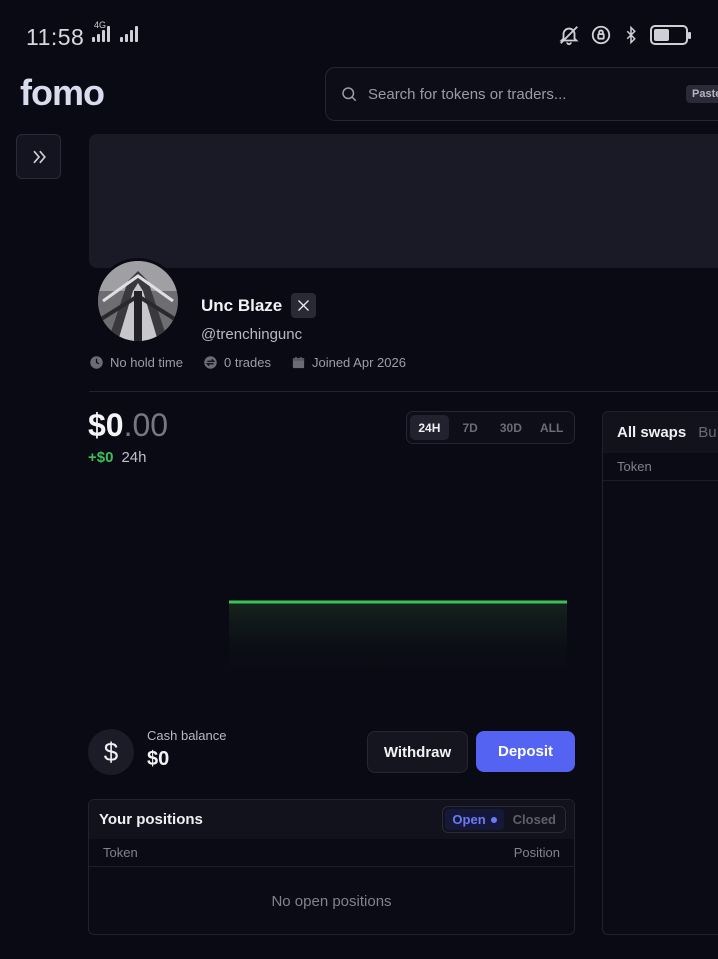 The image size is (718, 959). I want to click on search-input, so click(518, 94).